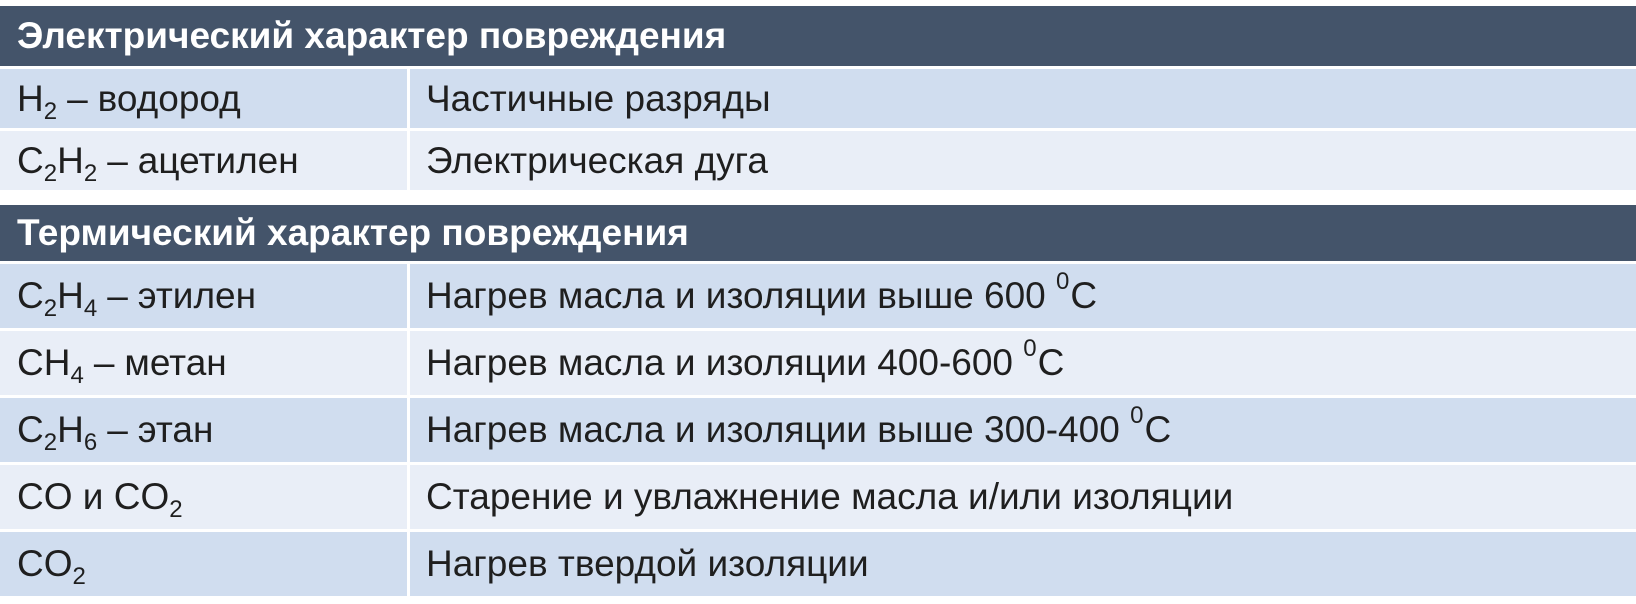 Image resolution: width=1636 pixels, height=604 pixels. Describe the element at coordinates (218, 160) in the screenshot. I see `gas-name: ацетилен` at that location.